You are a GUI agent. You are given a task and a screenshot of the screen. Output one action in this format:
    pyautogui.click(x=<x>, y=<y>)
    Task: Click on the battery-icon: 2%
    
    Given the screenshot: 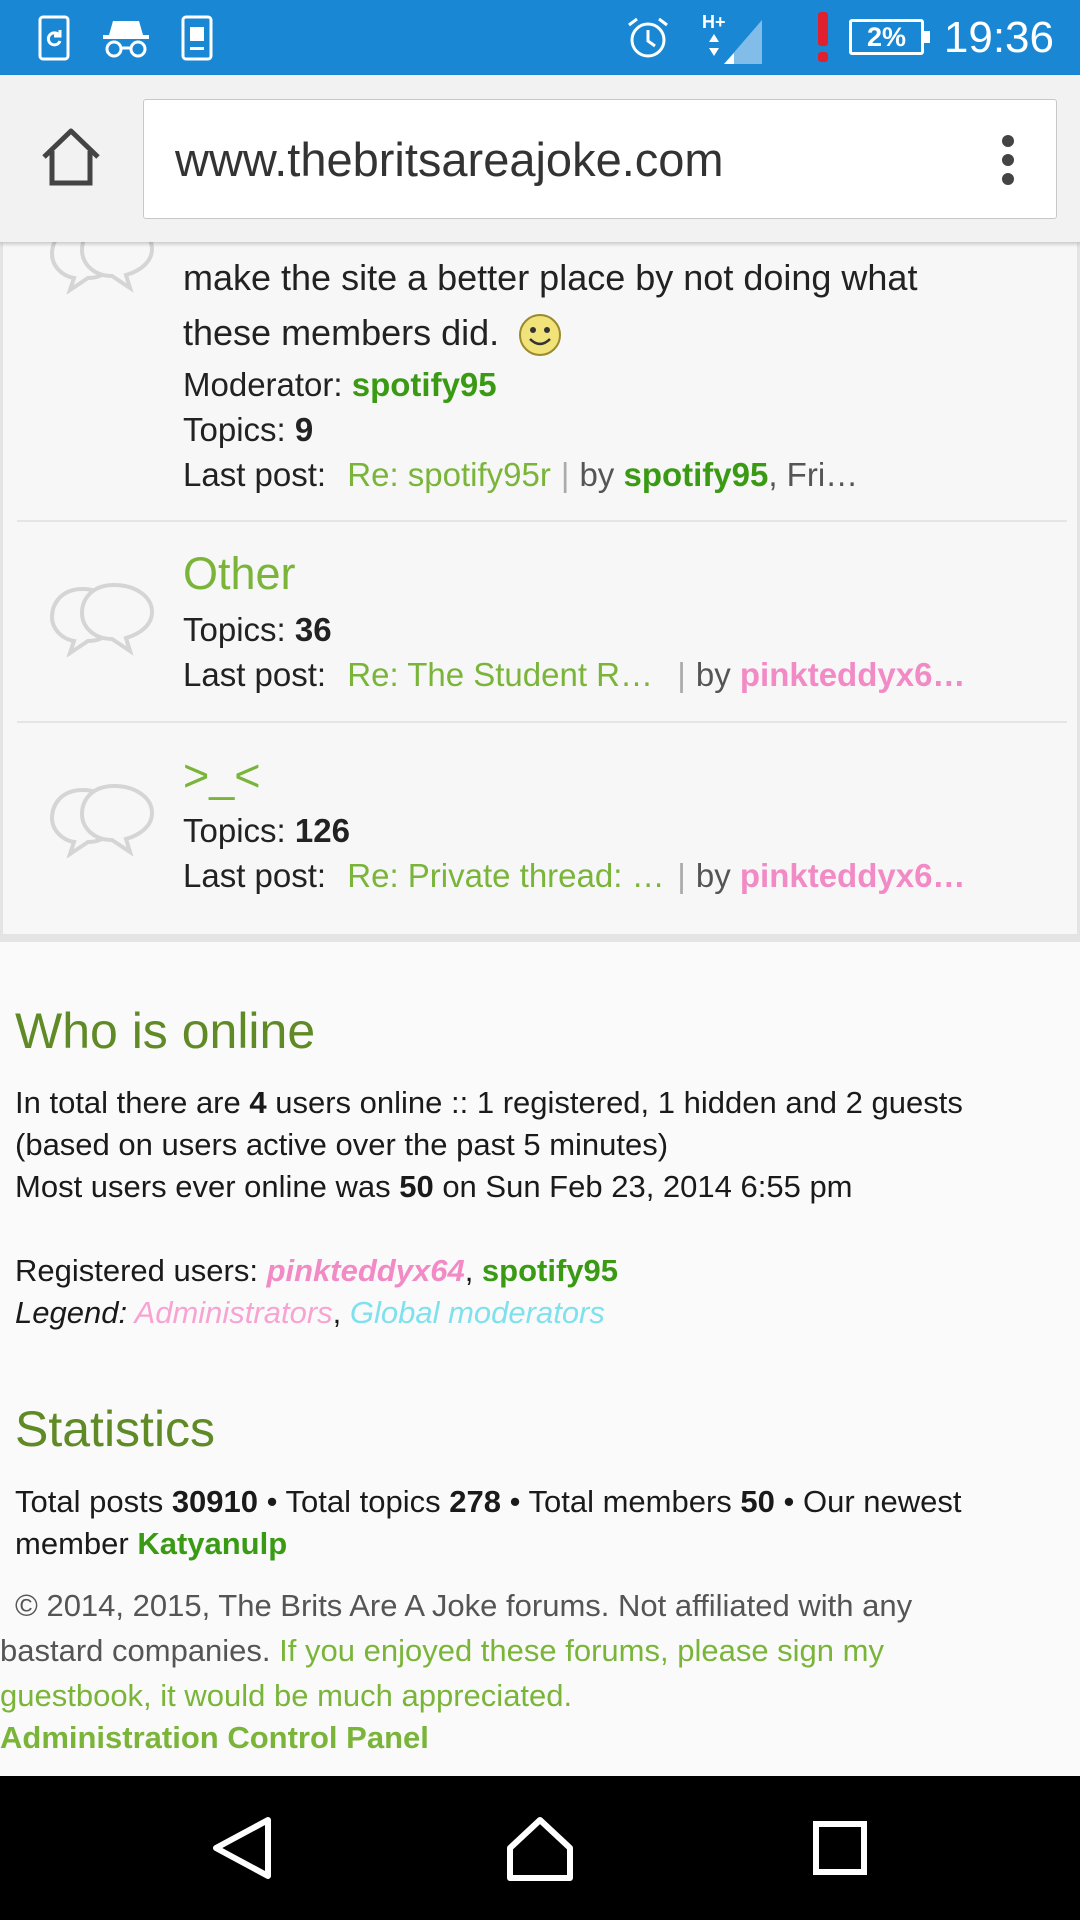 What is the action you would take?
    pyautogui.click(x=889, y=37)
    